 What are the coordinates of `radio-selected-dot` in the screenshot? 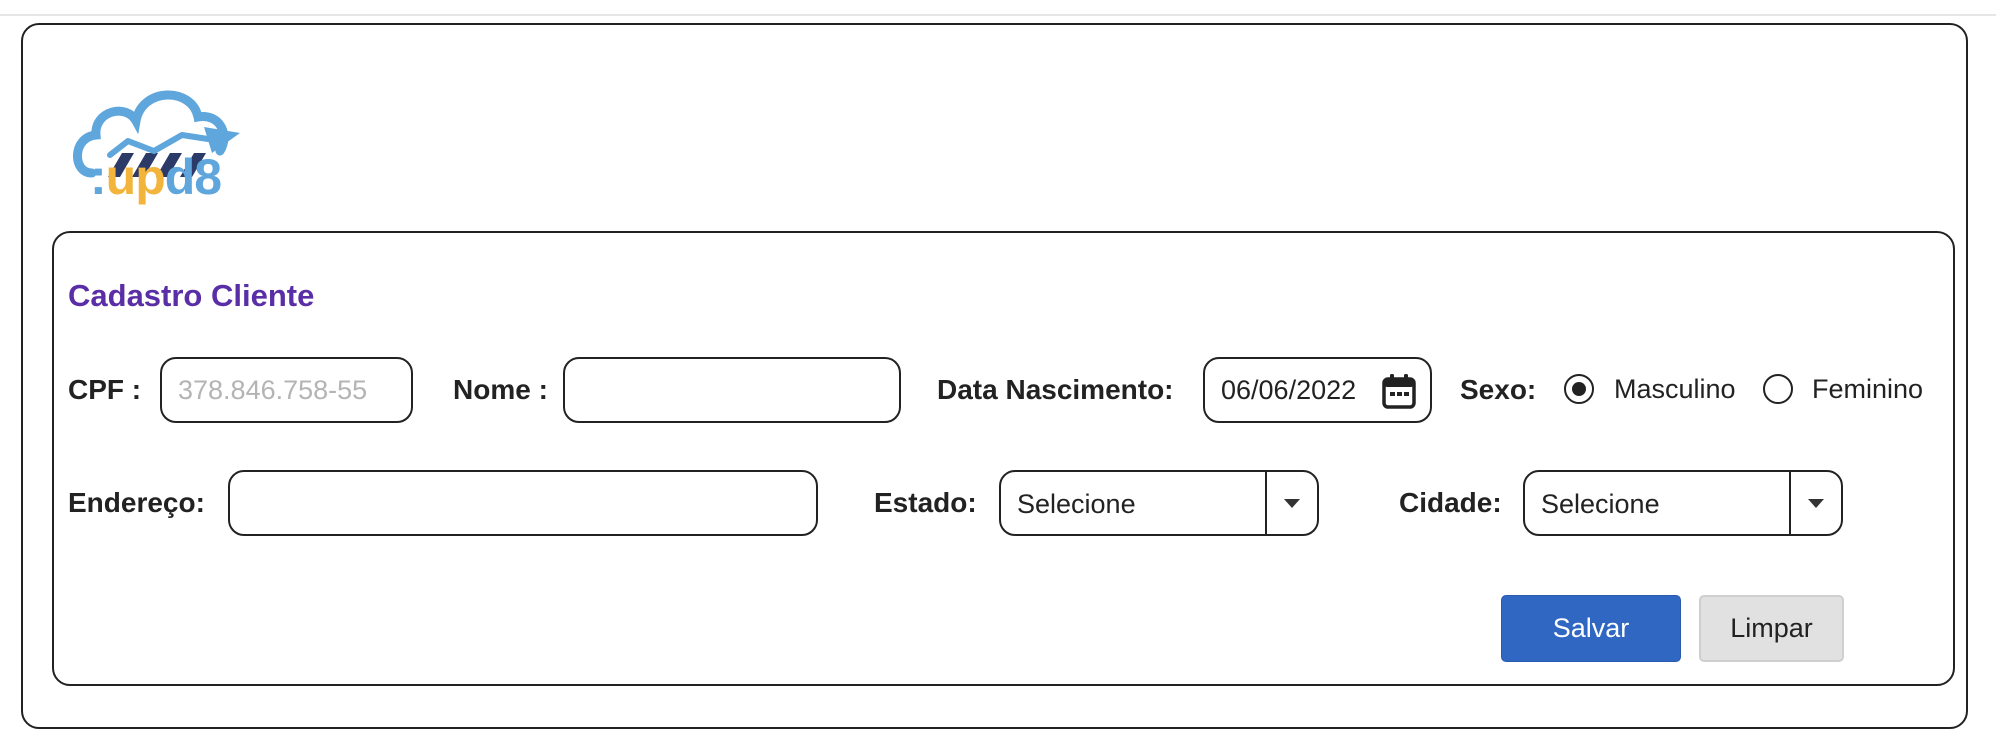 It's located at (1579, 389).